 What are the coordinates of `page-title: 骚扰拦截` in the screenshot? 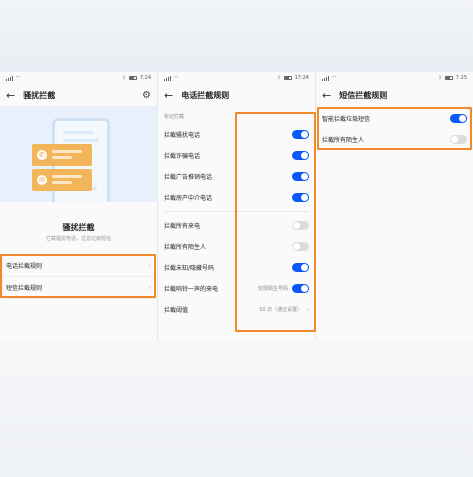 It's located at (39, 95).